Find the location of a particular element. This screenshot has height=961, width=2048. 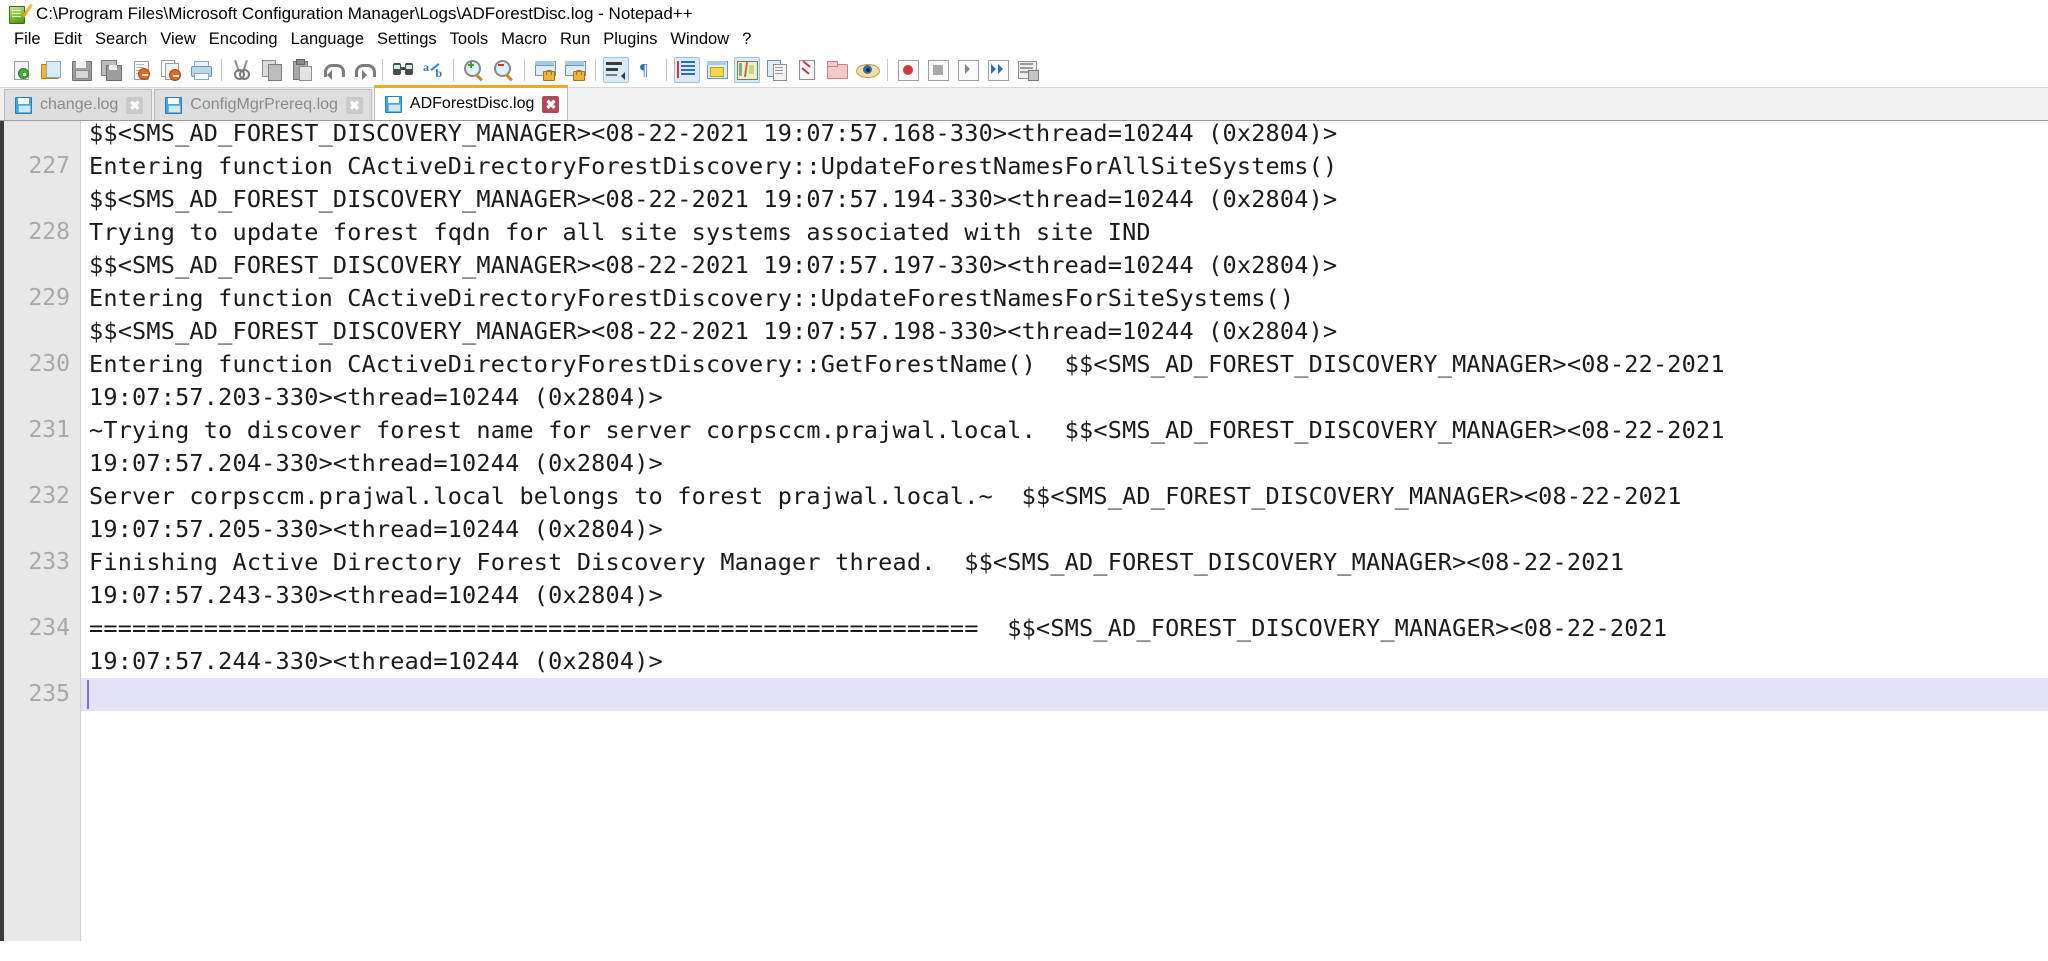

menu-item-encoding: Encoding is located at coordinates (244, 39).